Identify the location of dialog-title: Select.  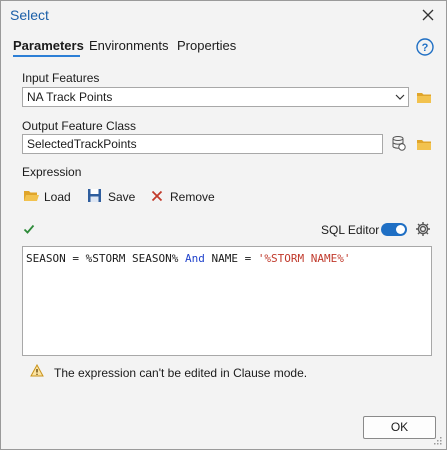
(29, 15).